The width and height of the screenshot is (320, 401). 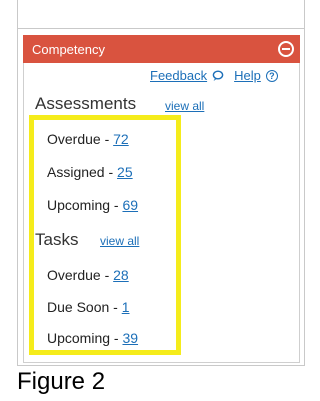 I want to click on count-link: 39, so click(x=130, y=338).